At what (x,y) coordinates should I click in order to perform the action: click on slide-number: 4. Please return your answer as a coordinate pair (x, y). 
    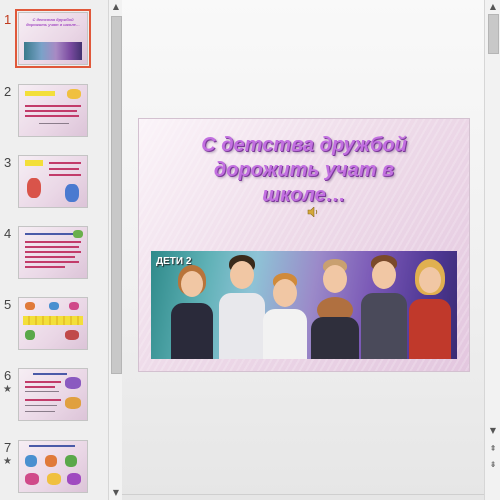
    Looking at the image, I should click on (8, 233).